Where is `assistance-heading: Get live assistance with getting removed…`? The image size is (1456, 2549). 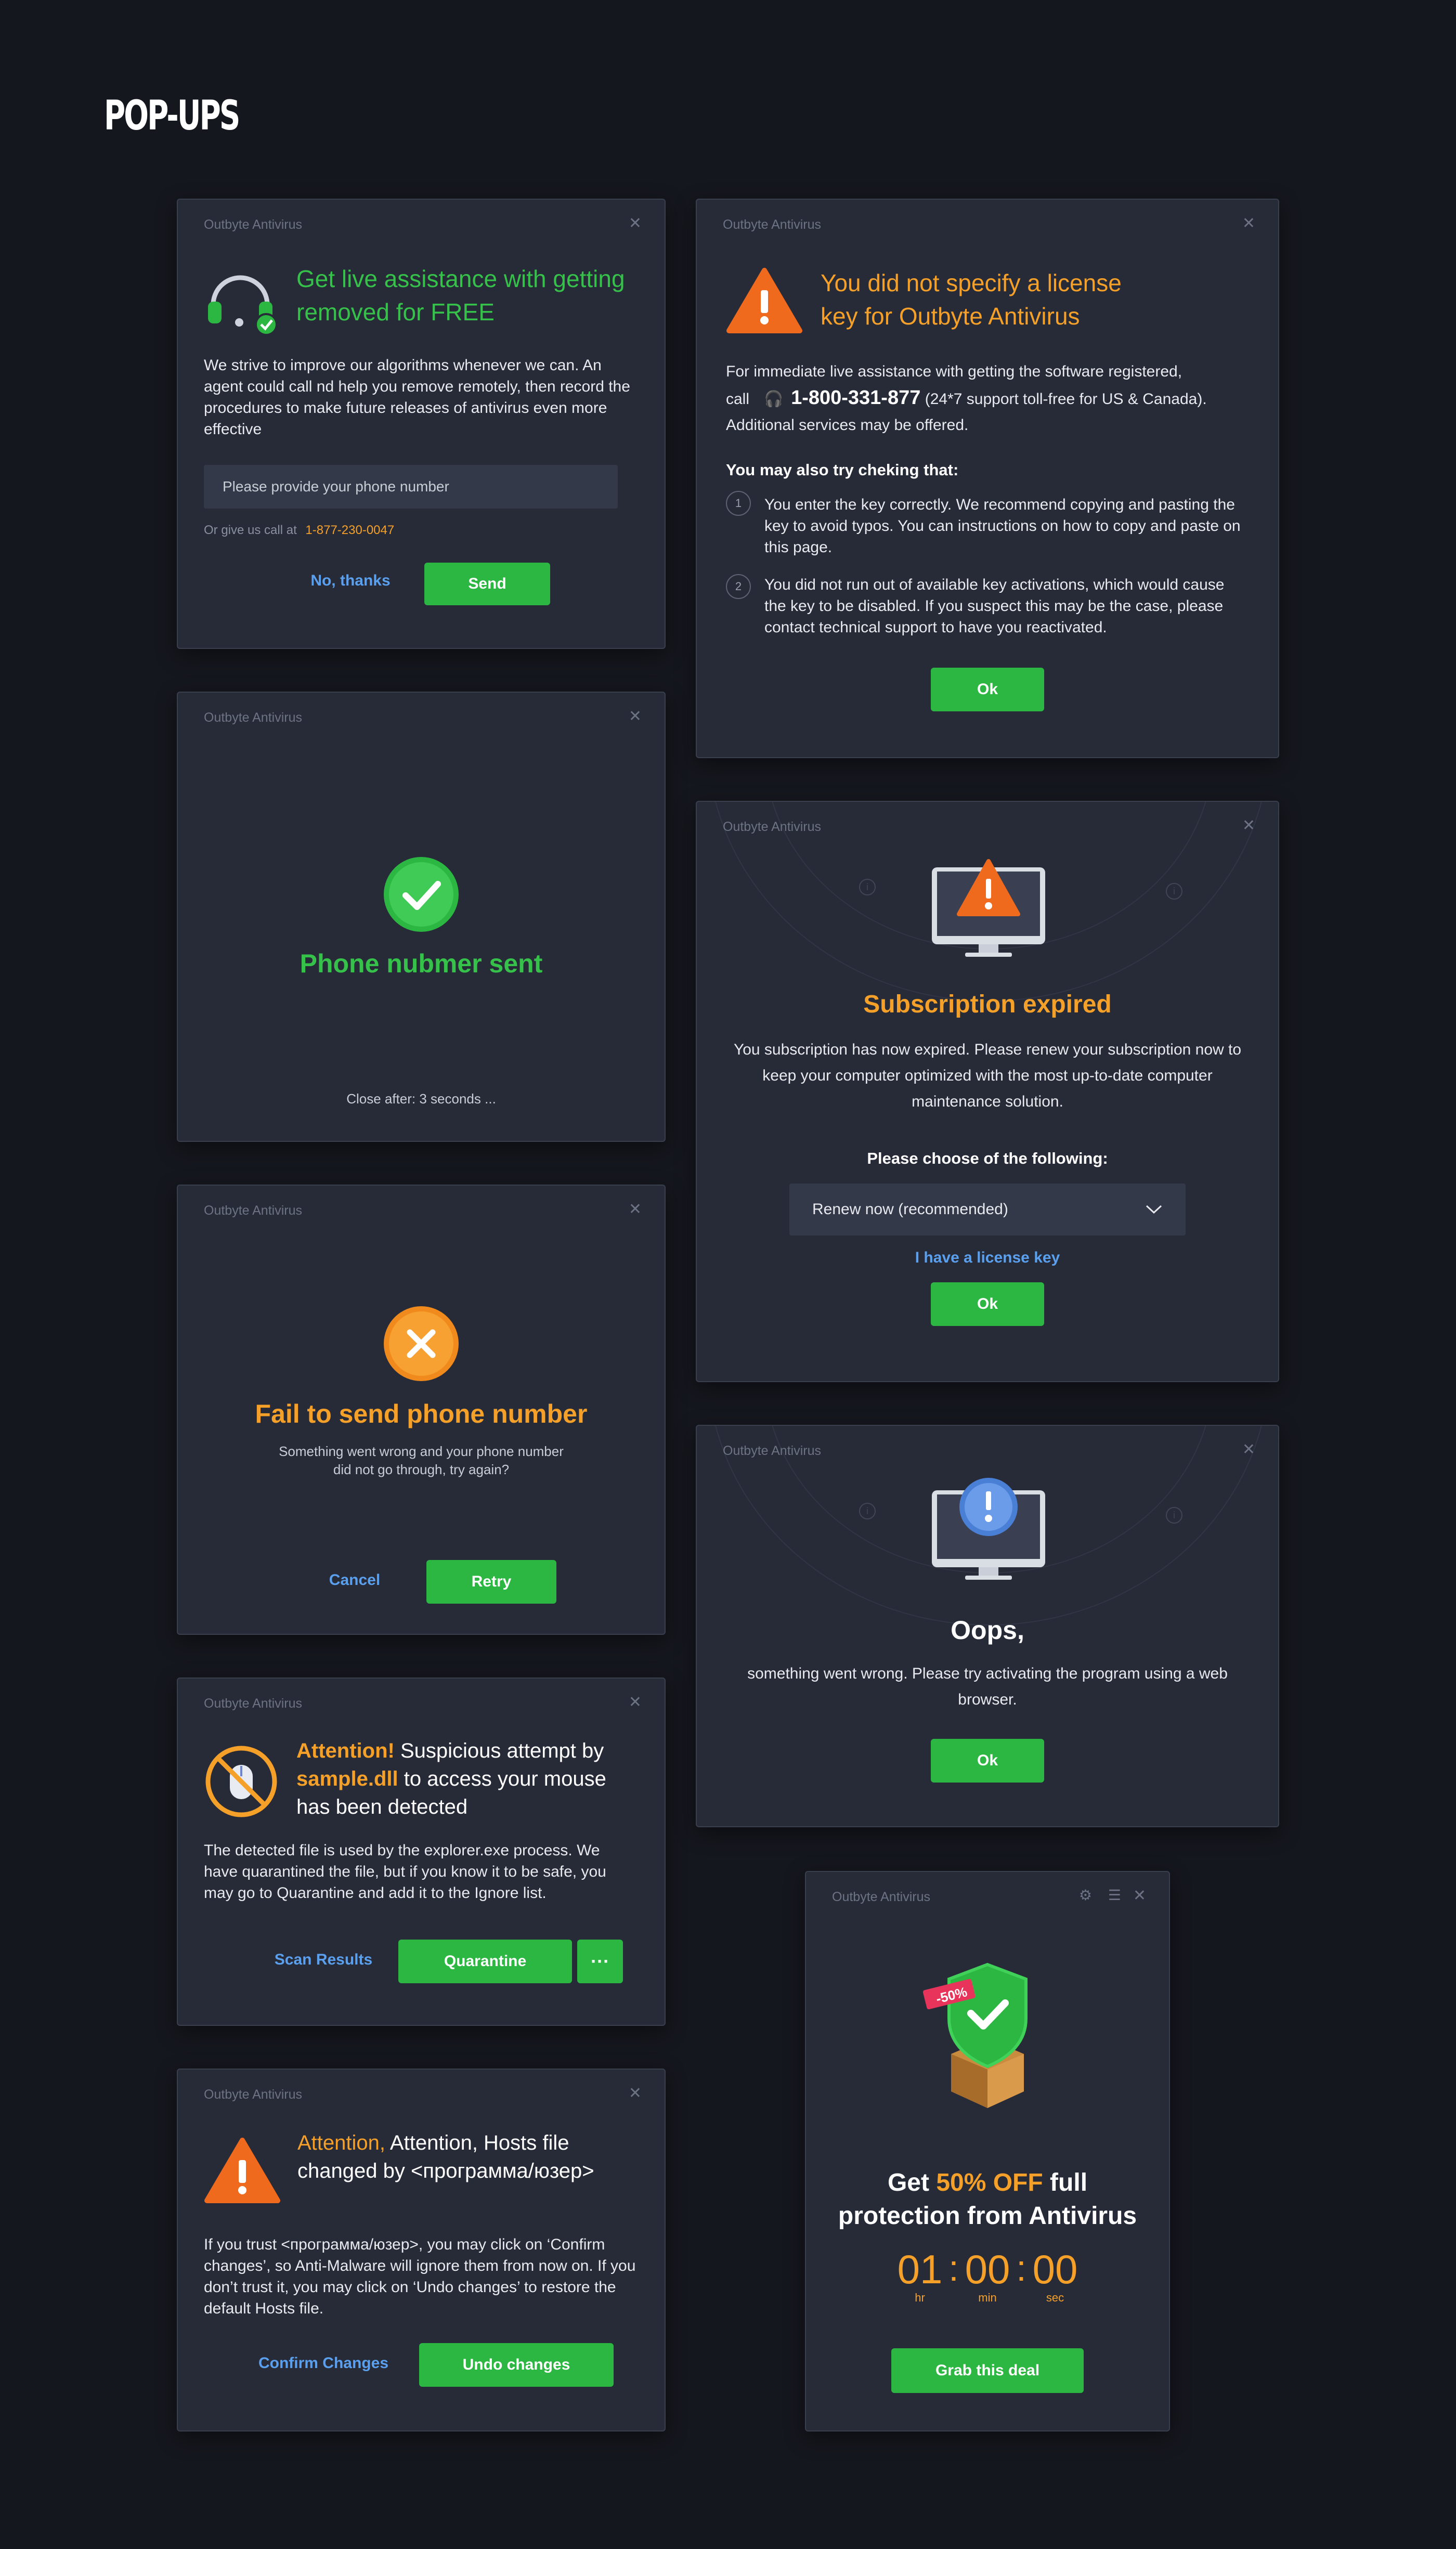
assistance-heading: Get live assistance with getting removed… is located at coordinates (460, 295).